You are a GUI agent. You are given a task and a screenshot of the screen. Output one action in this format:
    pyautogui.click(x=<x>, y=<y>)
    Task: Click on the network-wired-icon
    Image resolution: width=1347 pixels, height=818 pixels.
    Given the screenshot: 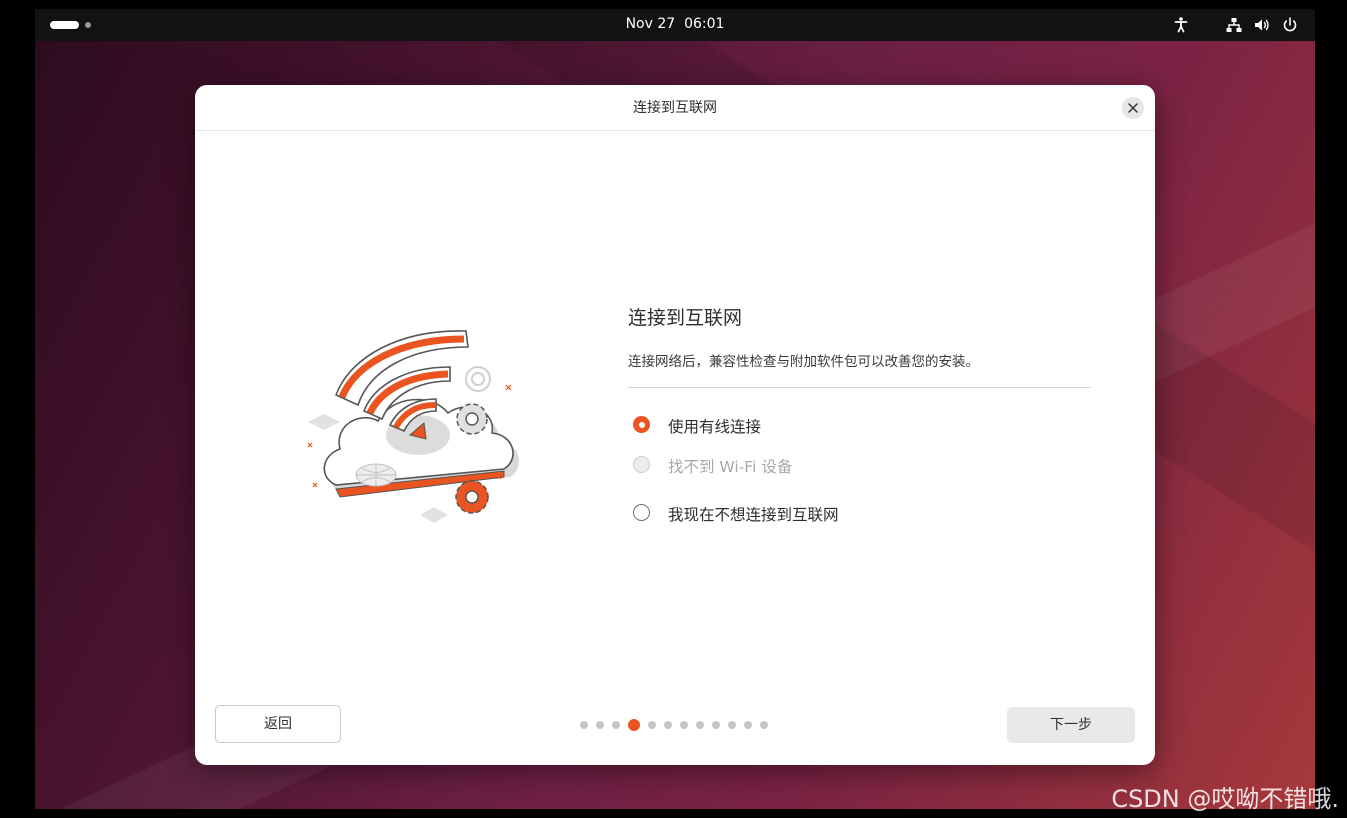 What is the action you would take?
    pyautogui.click(x=1234, y=25)
    